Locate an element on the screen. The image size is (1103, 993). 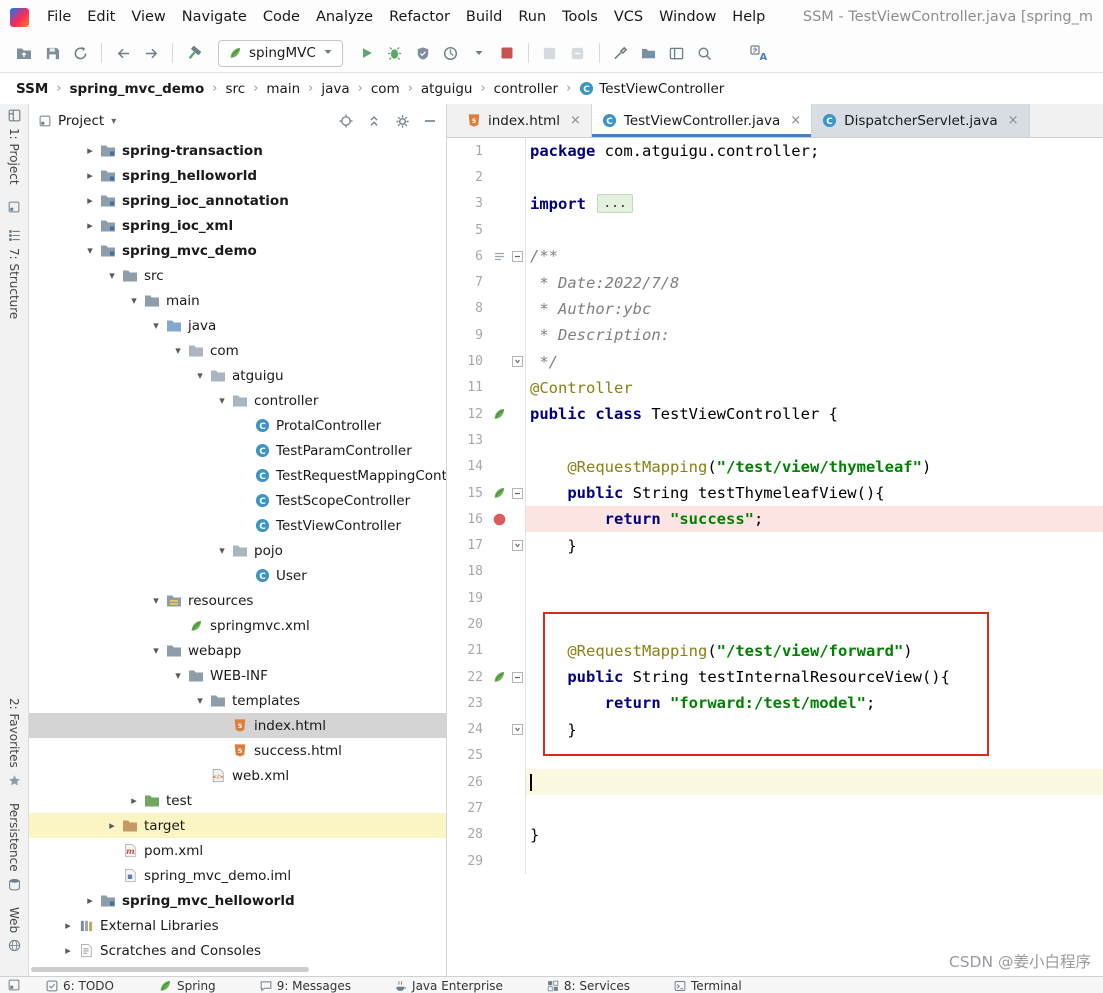
tree-item: ▸ Scratches and Consoles is located at coordinates (237, 950).